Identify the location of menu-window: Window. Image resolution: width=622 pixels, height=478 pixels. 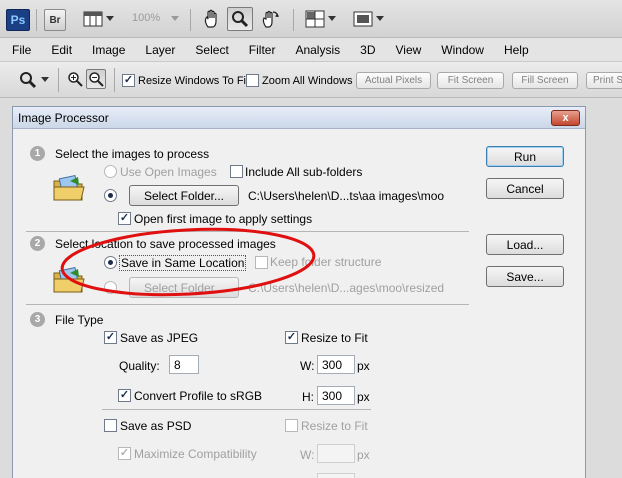
(460, 50).